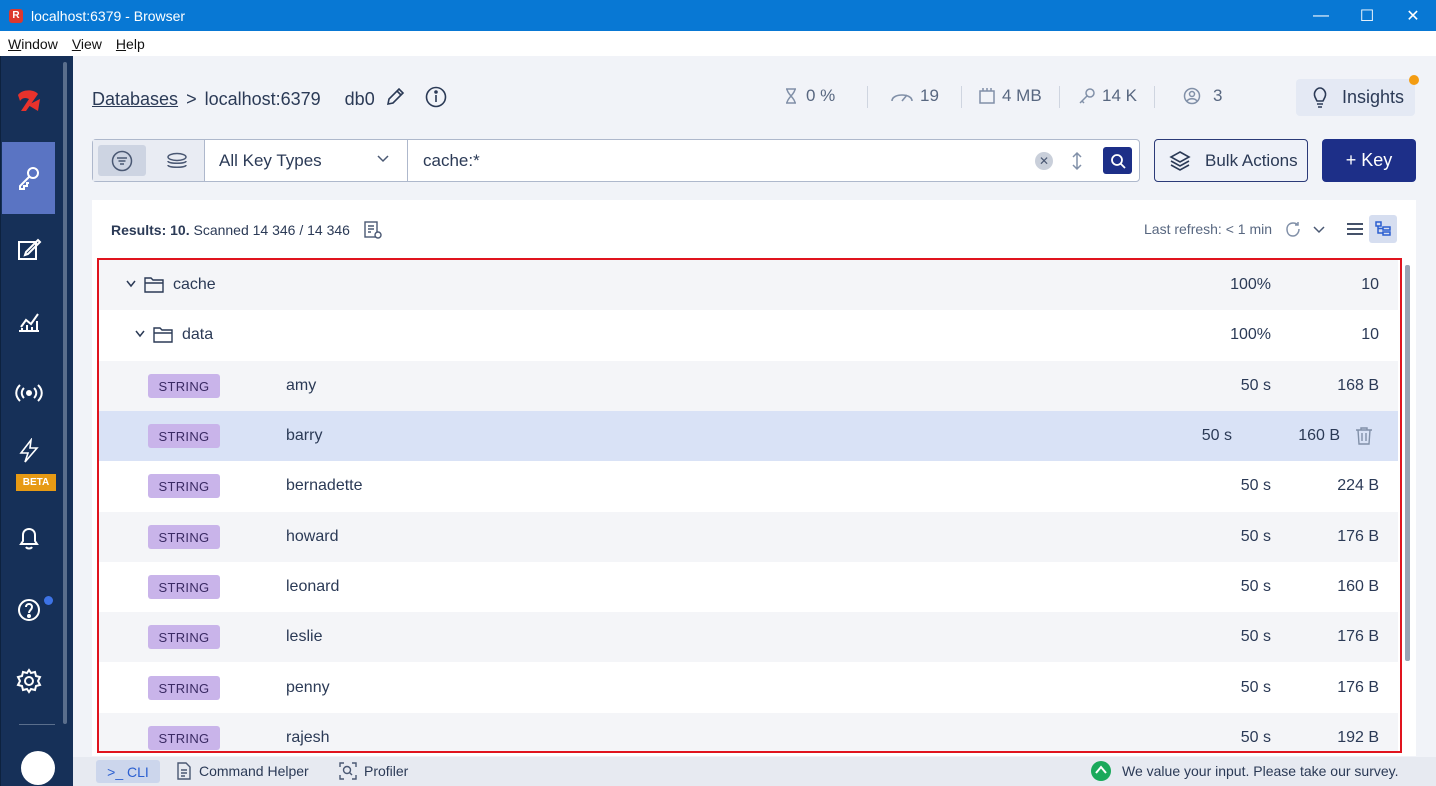  I want to click on clear-search-icon: ✕, so click(1044, 161).